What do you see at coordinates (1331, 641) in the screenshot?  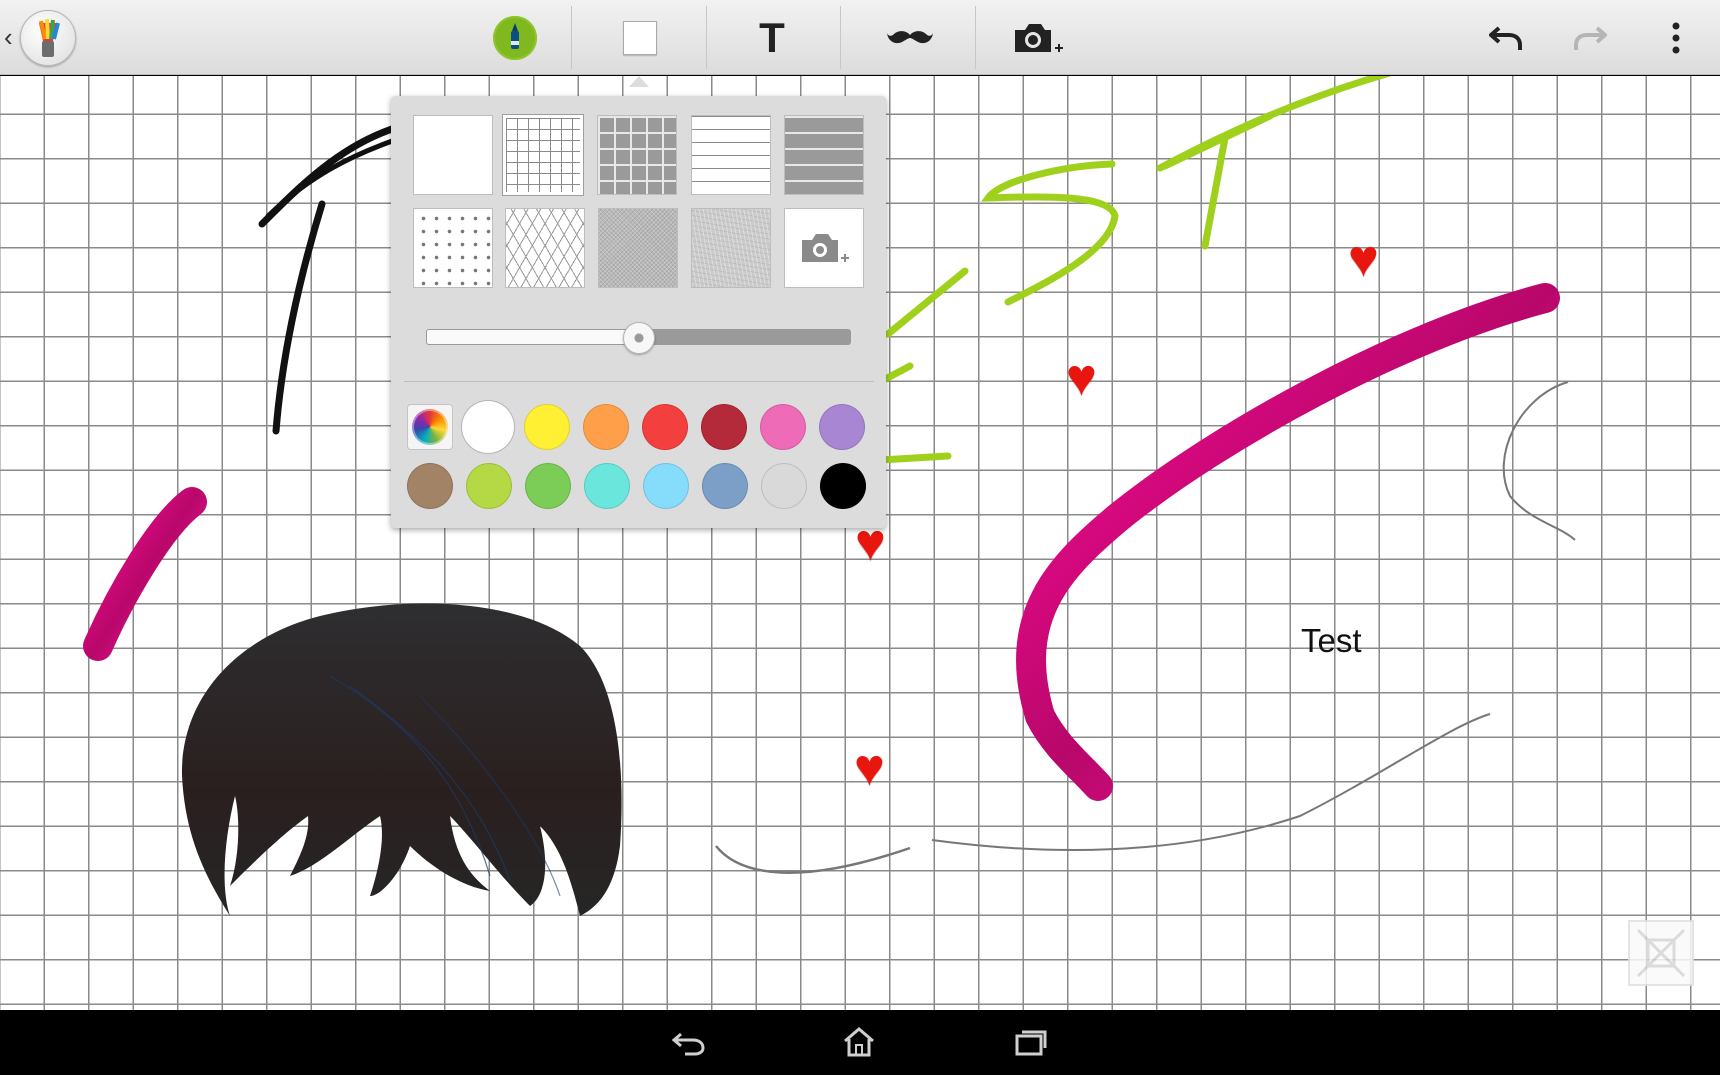 I see `canvas-text-note: Test` at bounding box center [1331, 641].